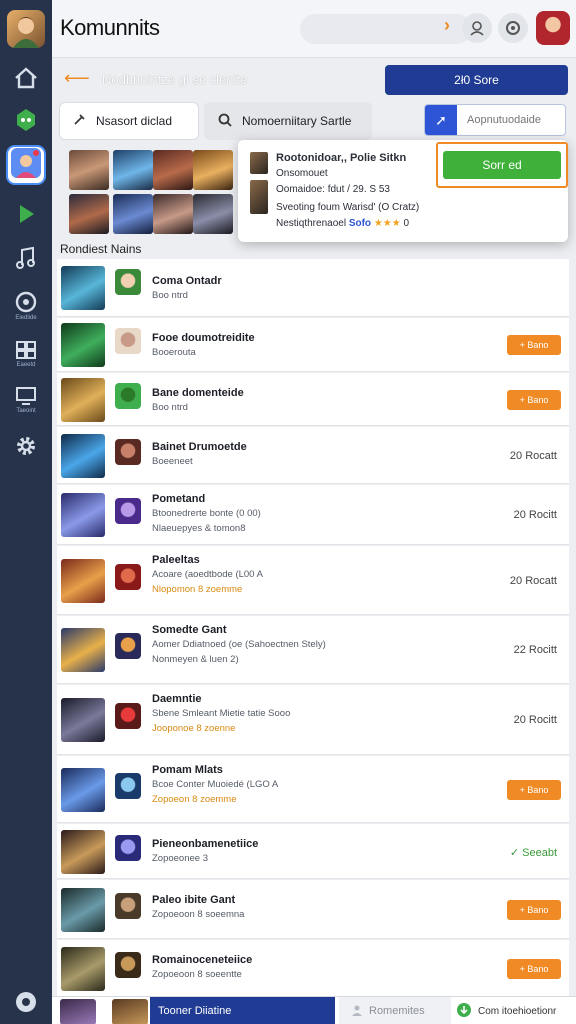  What do you see at coordinates (176, 560) in the screenshot?
I see `row-title: Paleeltas` at bounding box center [176, 560].